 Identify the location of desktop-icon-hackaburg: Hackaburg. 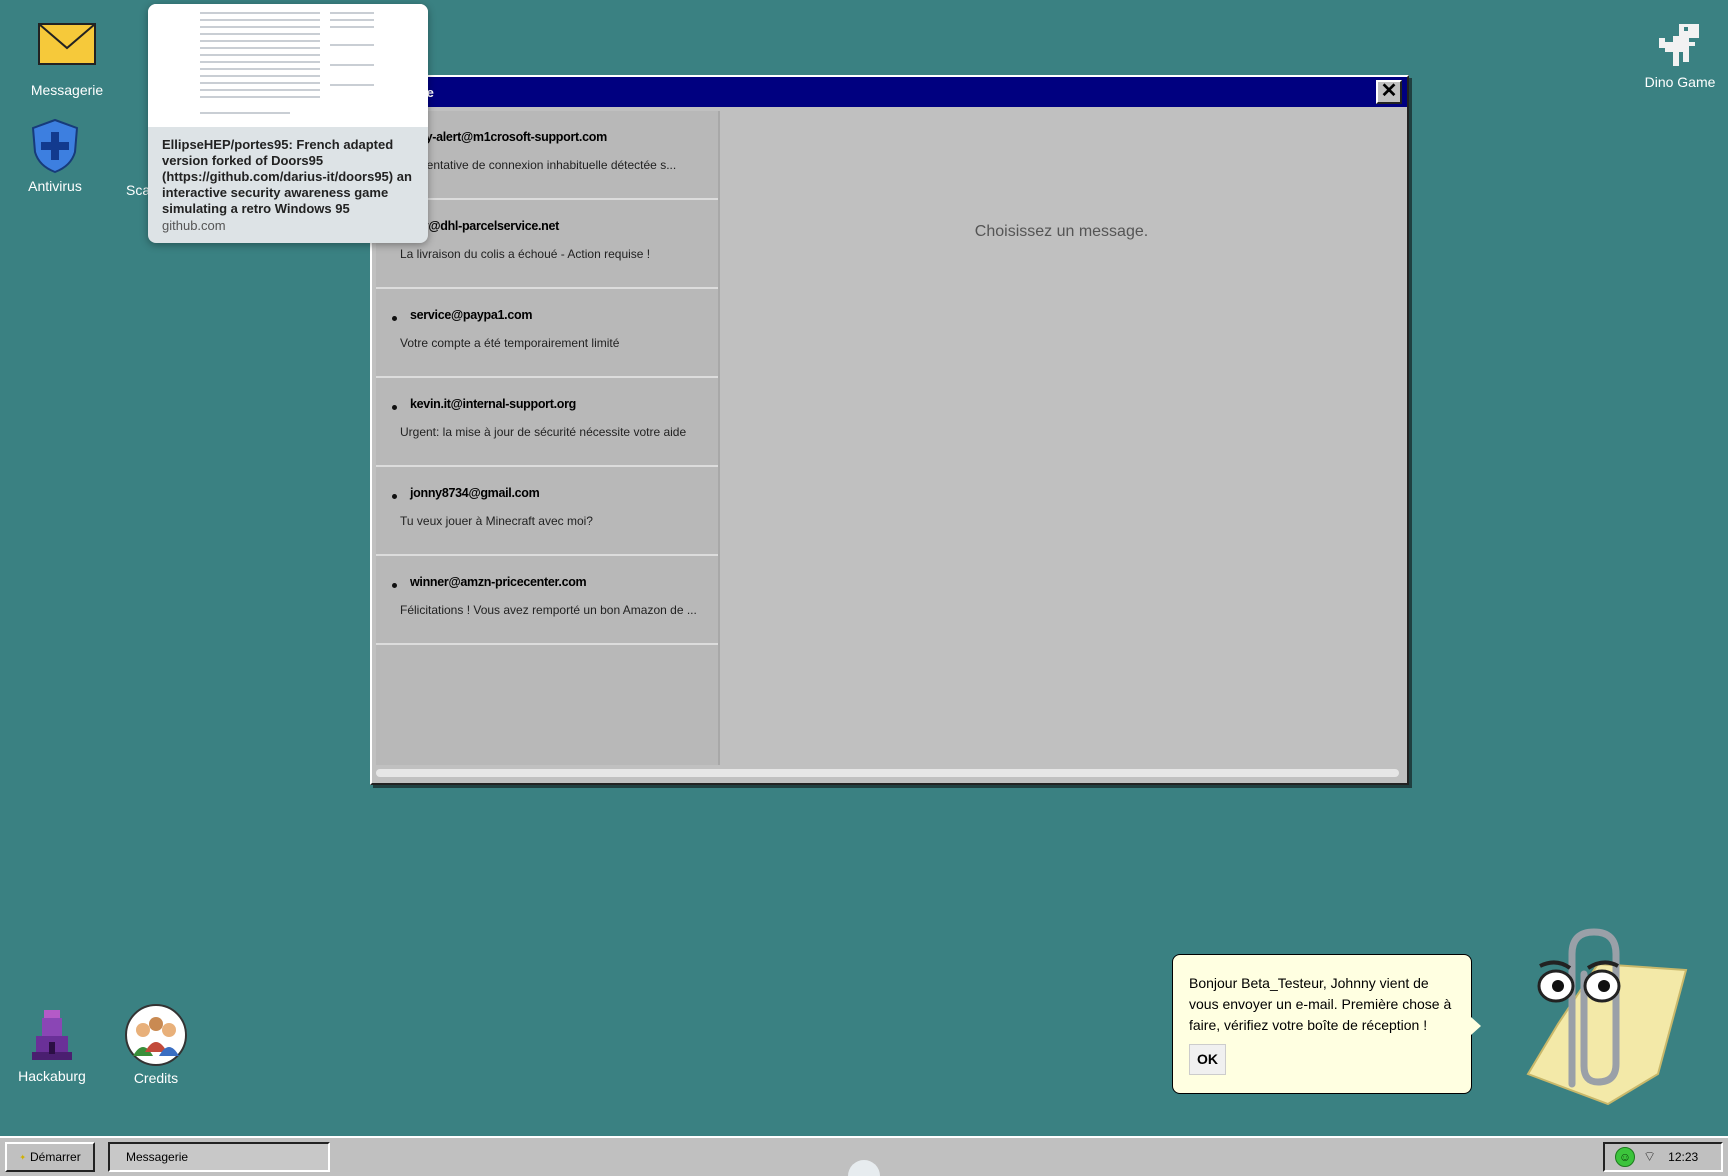
(53, 1045).